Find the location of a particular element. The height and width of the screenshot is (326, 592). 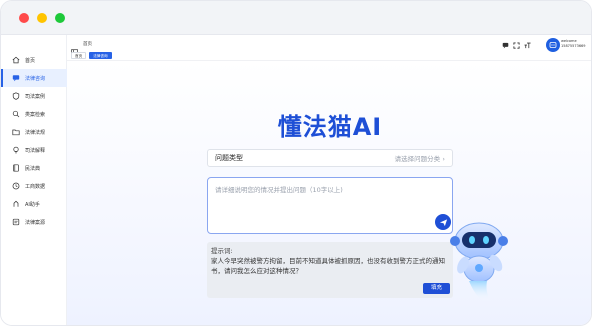

sidebar-item-judicial-interpretation: 司法解释 is located at coordinates (34, 150).